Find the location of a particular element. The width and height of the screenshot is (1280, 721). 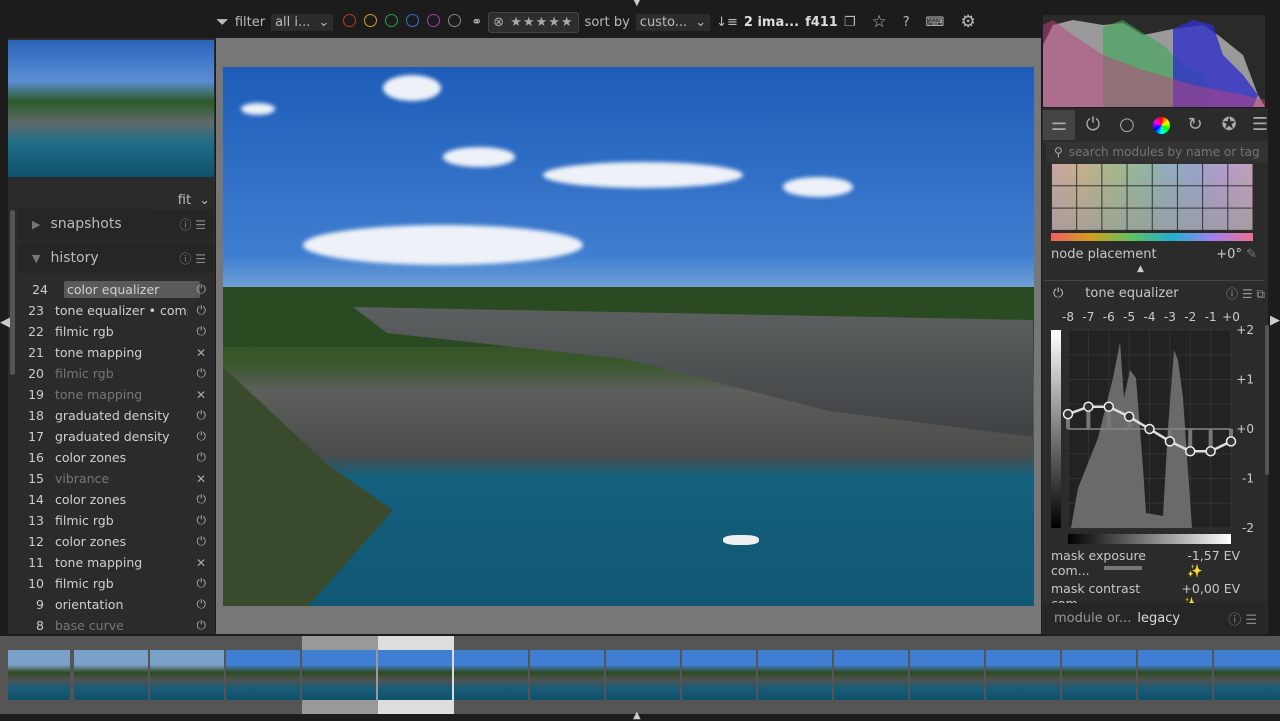

color-label-and-icon: ⚭ is located at coordinates (476, 22).